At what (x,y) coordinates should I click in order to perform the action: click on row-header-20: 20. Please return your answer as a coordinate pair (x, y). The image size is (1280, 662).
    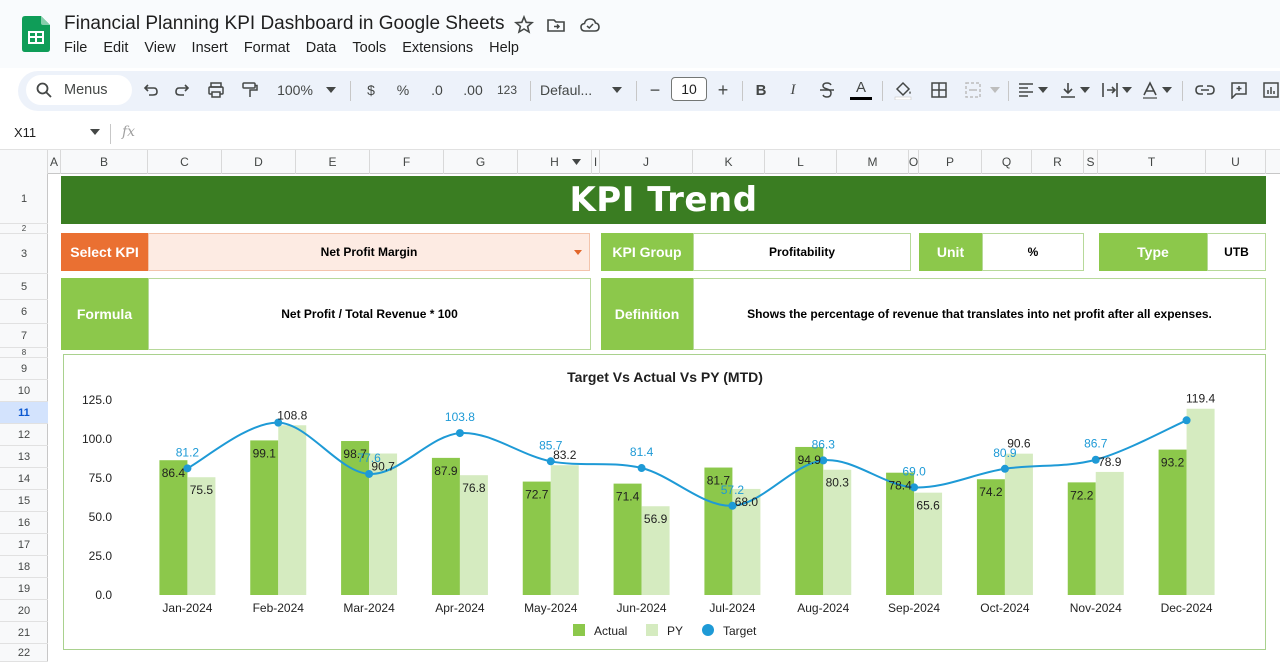
    Looking at the image, I should click on (24, 611).